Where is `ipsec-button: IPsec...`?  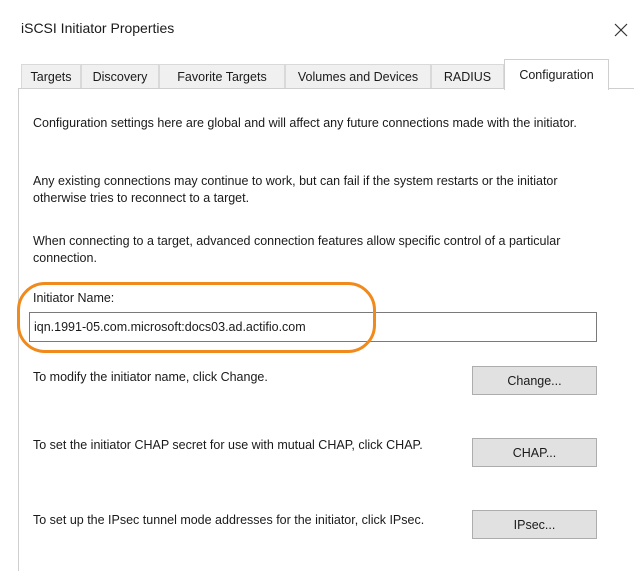
ipsec-button: IPsec... is located at coordinates (534, 524).